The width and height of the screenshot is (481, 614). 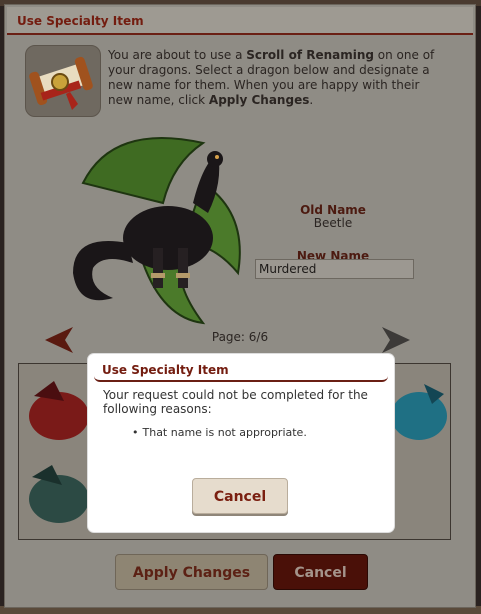 I want to click on page-indicator: Page: 6/6, so click(x=240, y=337).